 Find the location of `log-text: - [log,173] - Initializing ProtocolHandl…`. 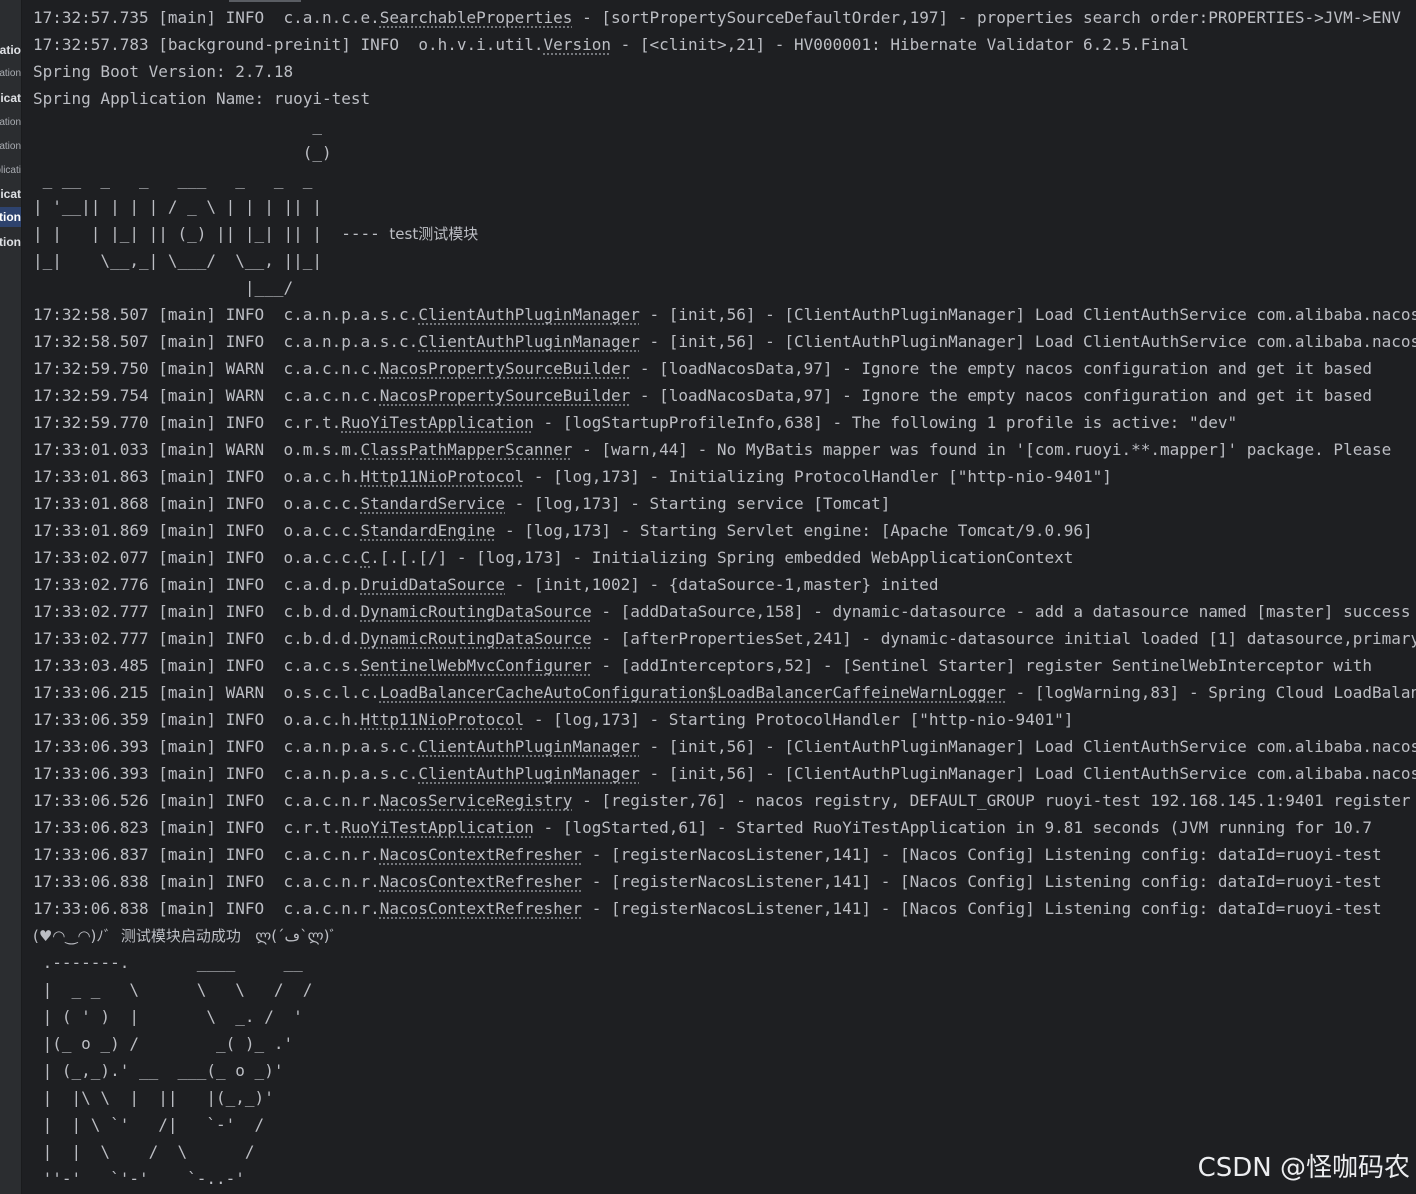

log-text: - [log,173] - Initializing ProtocolHandl… is located at coordinates (818, 476).